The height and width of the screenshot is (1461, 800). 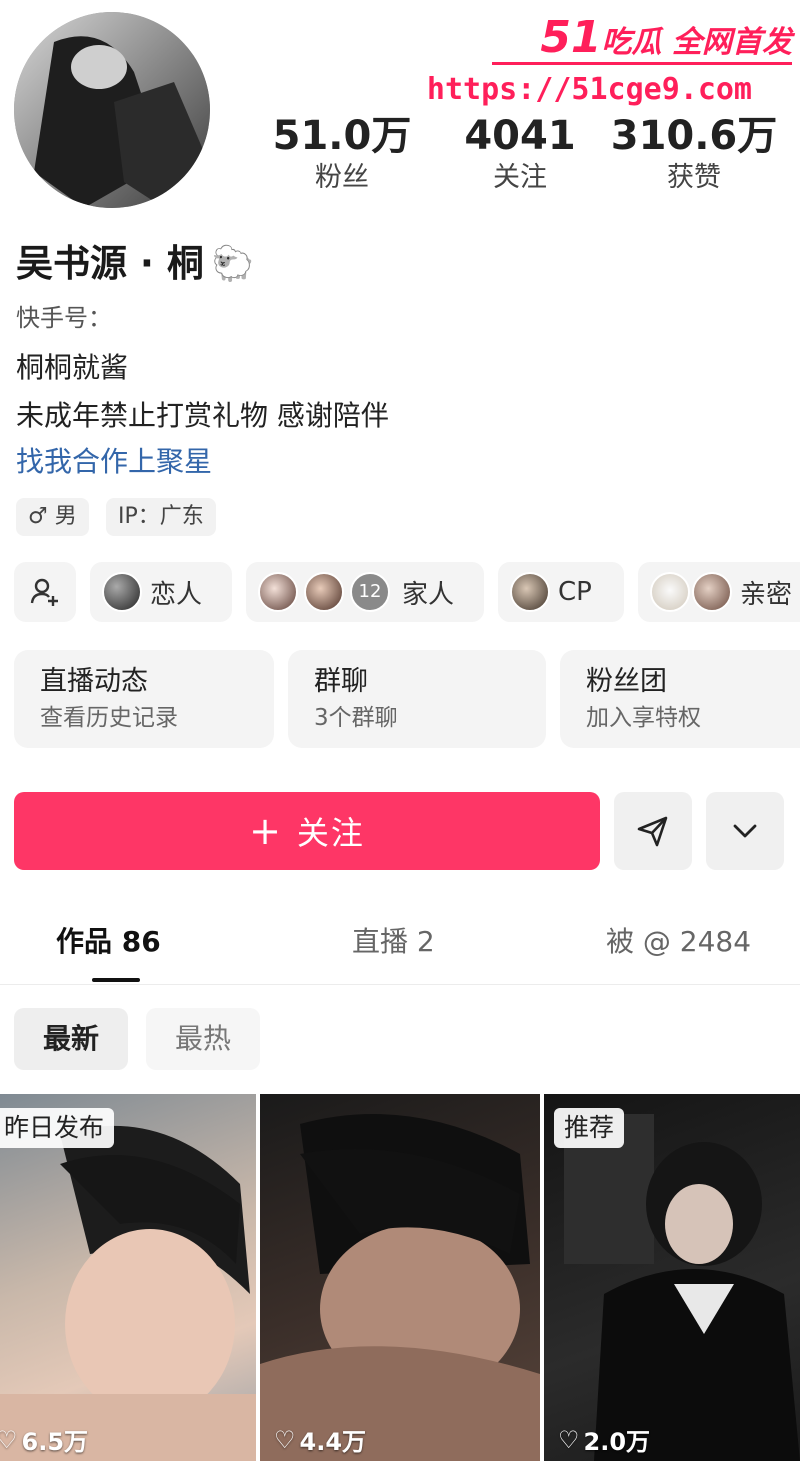 I want to click on tab-live: 直播 2, so click(x=393, y=942).